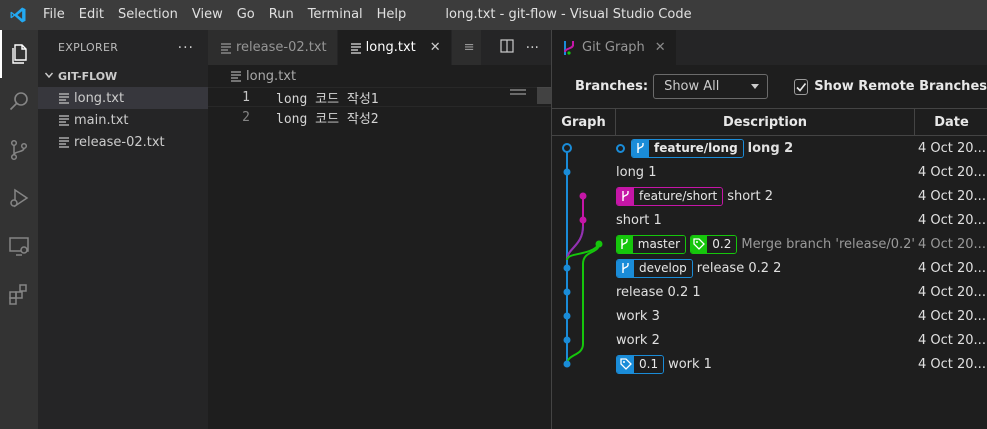  Describe the element at coordinates (19, 150) in the screenshot. I see `source-control-icon` at that location.